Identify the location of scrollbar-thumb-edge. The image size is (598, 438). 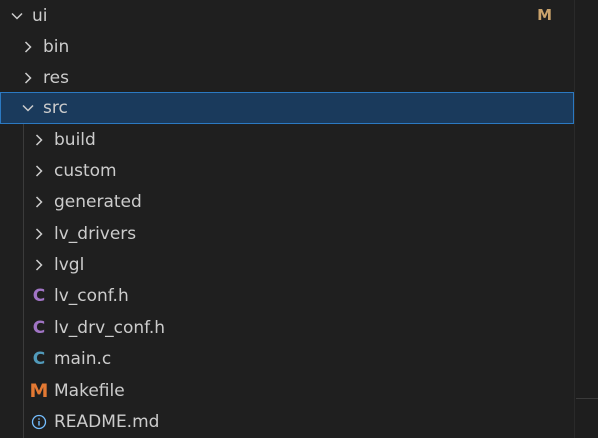
(587, 398).